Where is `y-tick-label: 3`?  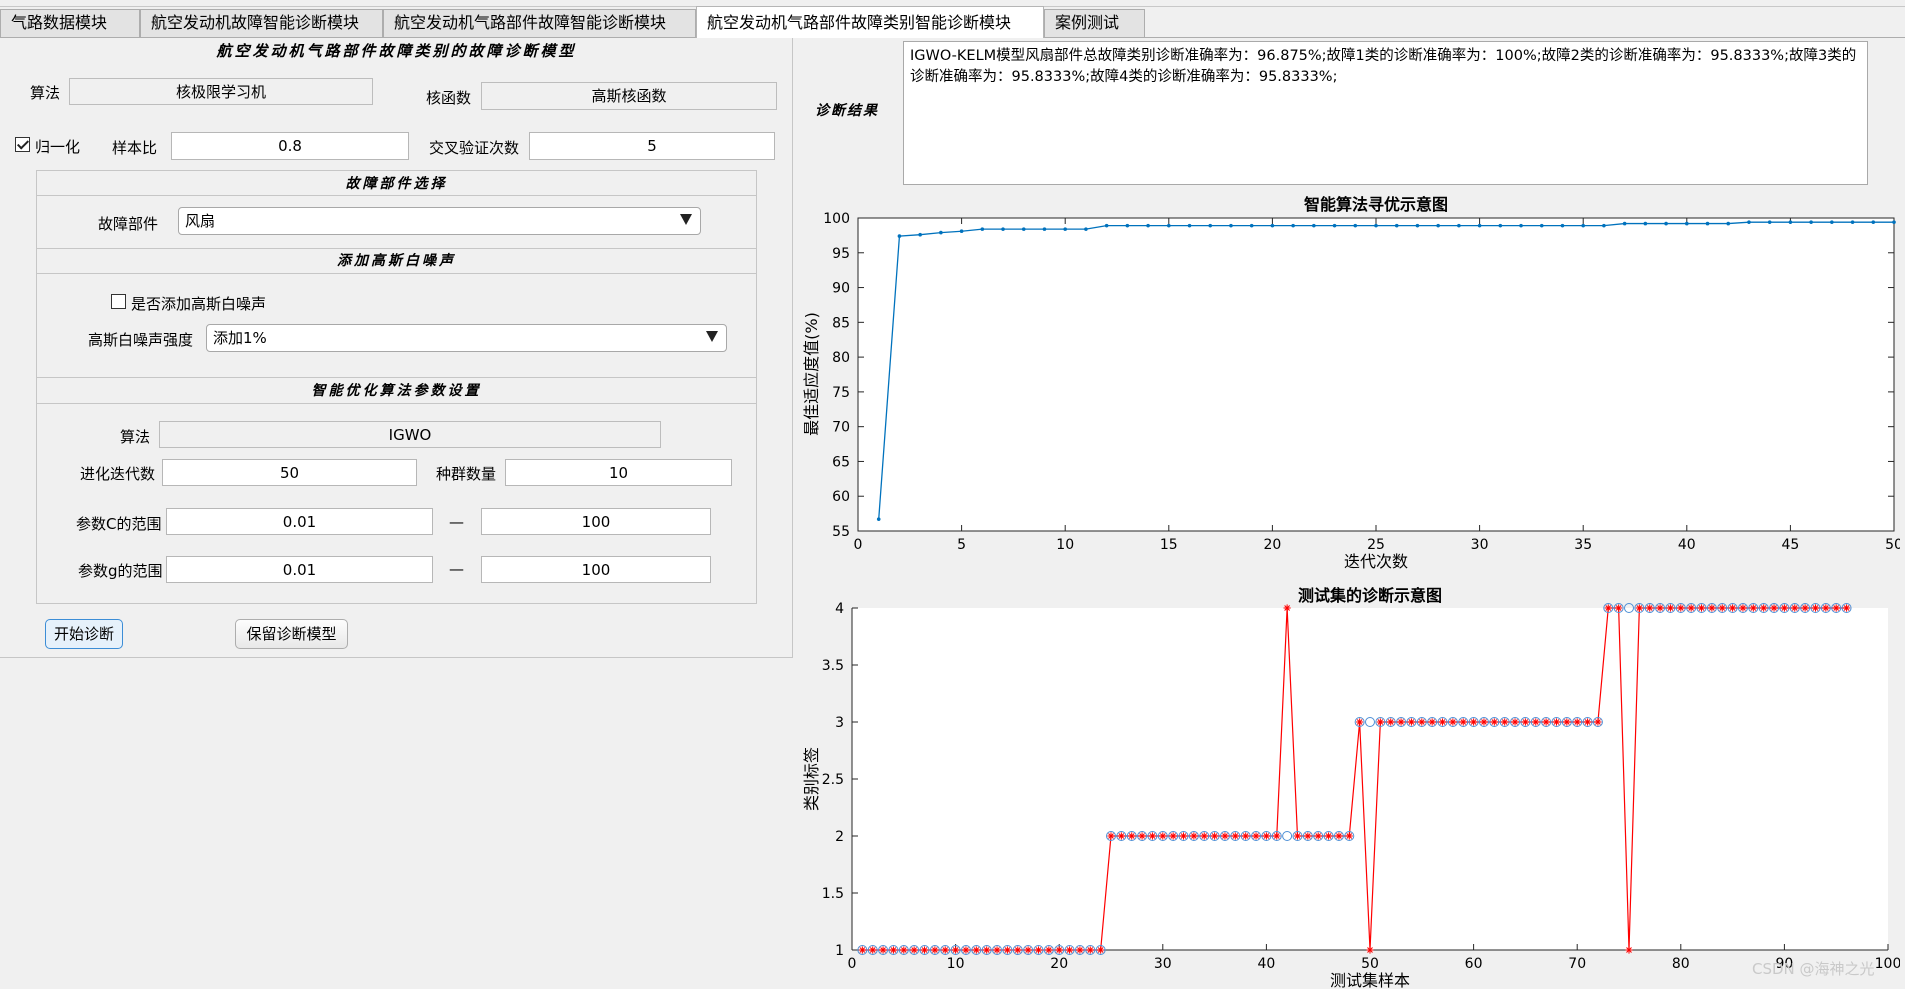
y-tick-label: 3 is located at coordinates (839, 723).